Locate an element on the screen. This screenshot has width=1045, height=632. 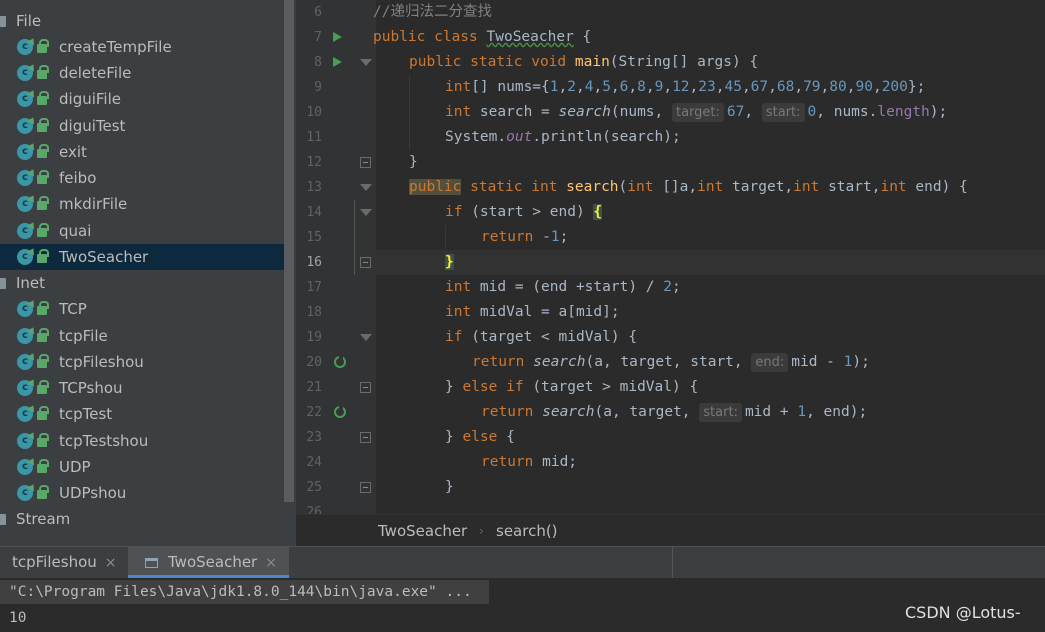
tree-scrollbar is located at coordinates (289, 251).